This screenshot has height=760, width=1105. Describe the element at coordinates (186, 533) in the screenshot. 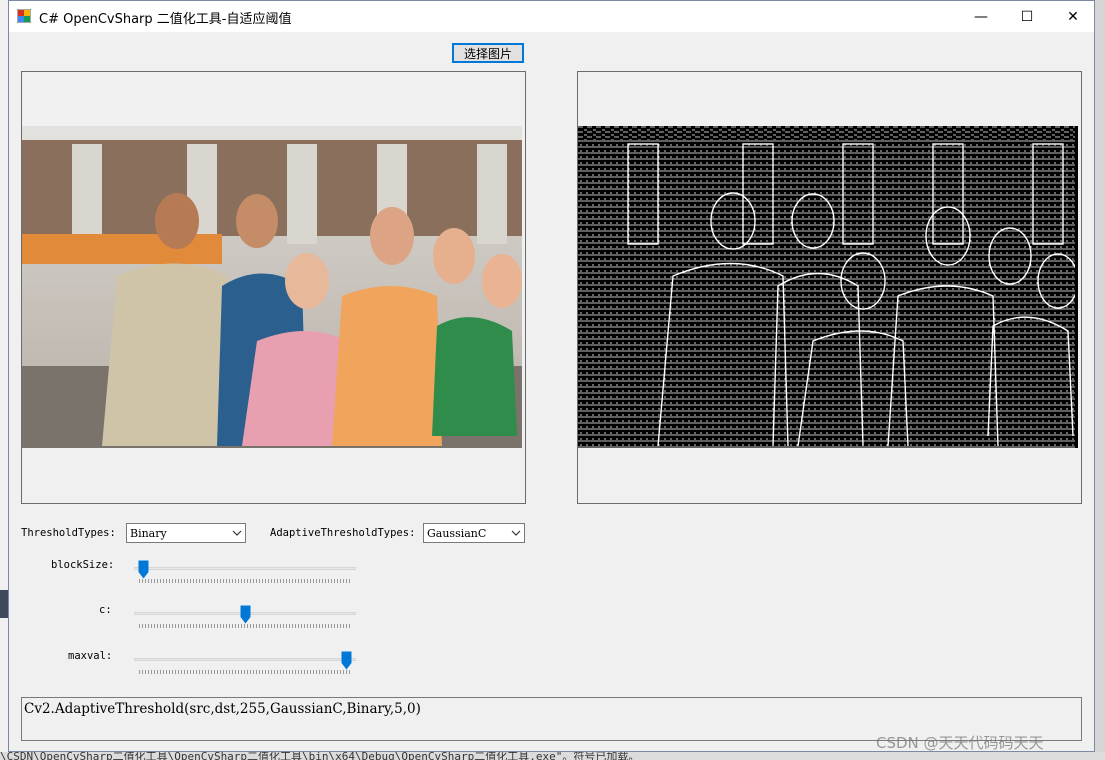

I see `threshold-types-select: Binary` at that location.